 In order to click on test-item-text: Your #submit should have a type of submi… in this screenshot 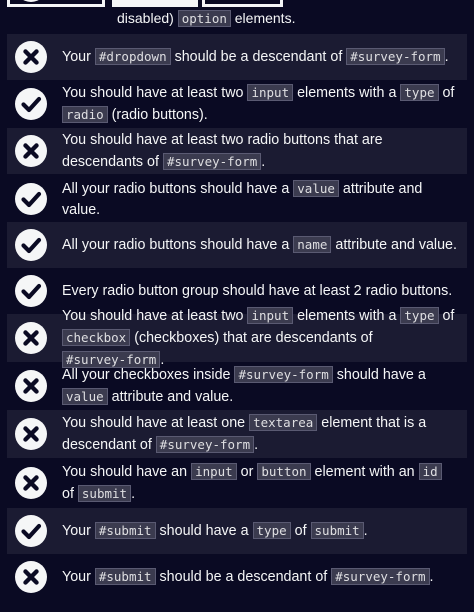, I will do `click(215, 530)`.